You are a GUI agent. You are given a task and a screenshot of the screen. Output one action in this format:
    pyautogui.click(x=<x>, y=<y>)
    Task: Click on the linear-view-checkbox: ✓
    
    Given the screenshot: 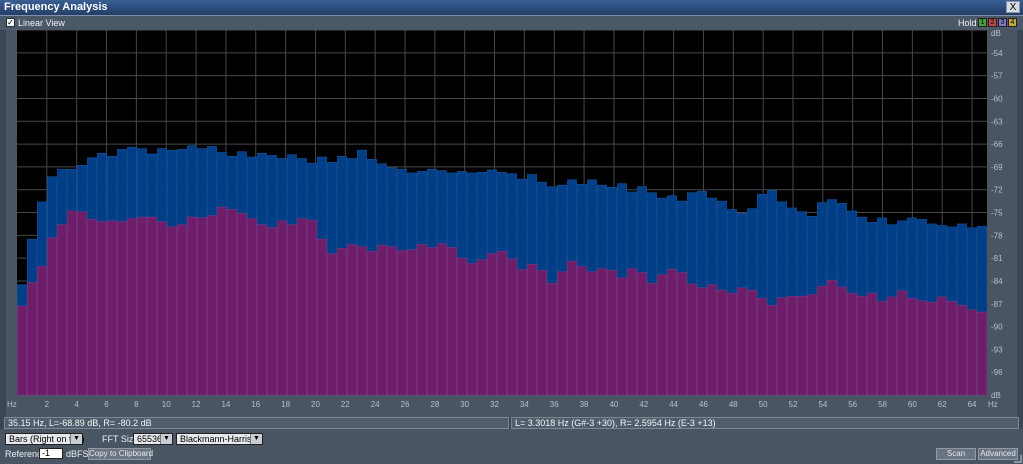 What is the action you would take?
    pyautogui.click(x=10, y=22)
    